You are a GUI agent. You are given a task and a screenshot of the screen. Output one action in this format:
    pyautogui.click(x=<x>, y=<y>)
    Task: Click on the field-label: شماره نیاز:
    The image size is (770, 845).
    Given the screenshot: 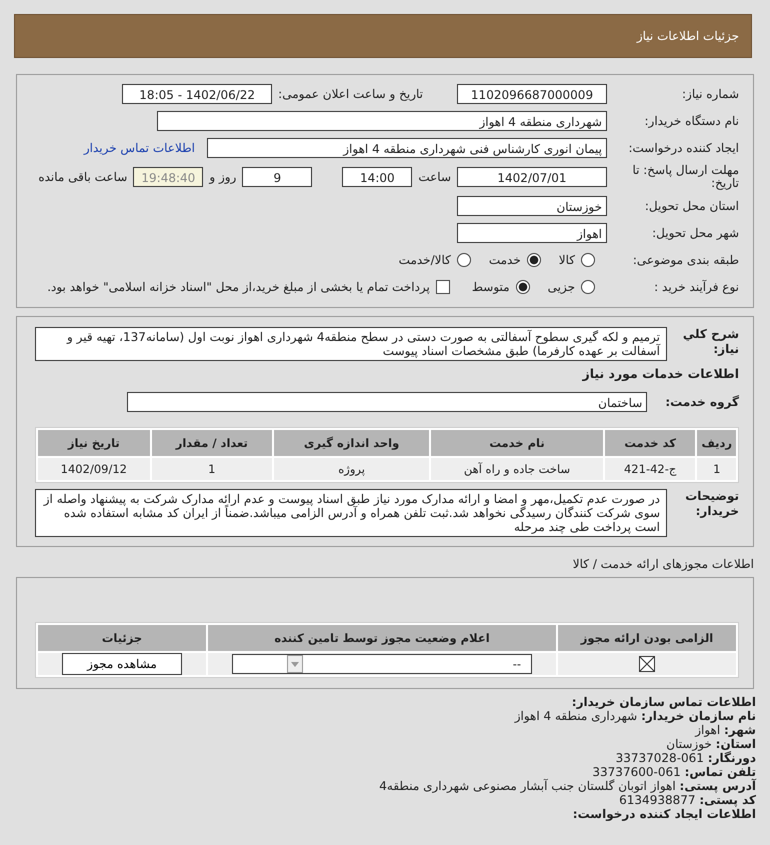 What is the action you would take?
    pyautogui.click(x=710, y=94)
    